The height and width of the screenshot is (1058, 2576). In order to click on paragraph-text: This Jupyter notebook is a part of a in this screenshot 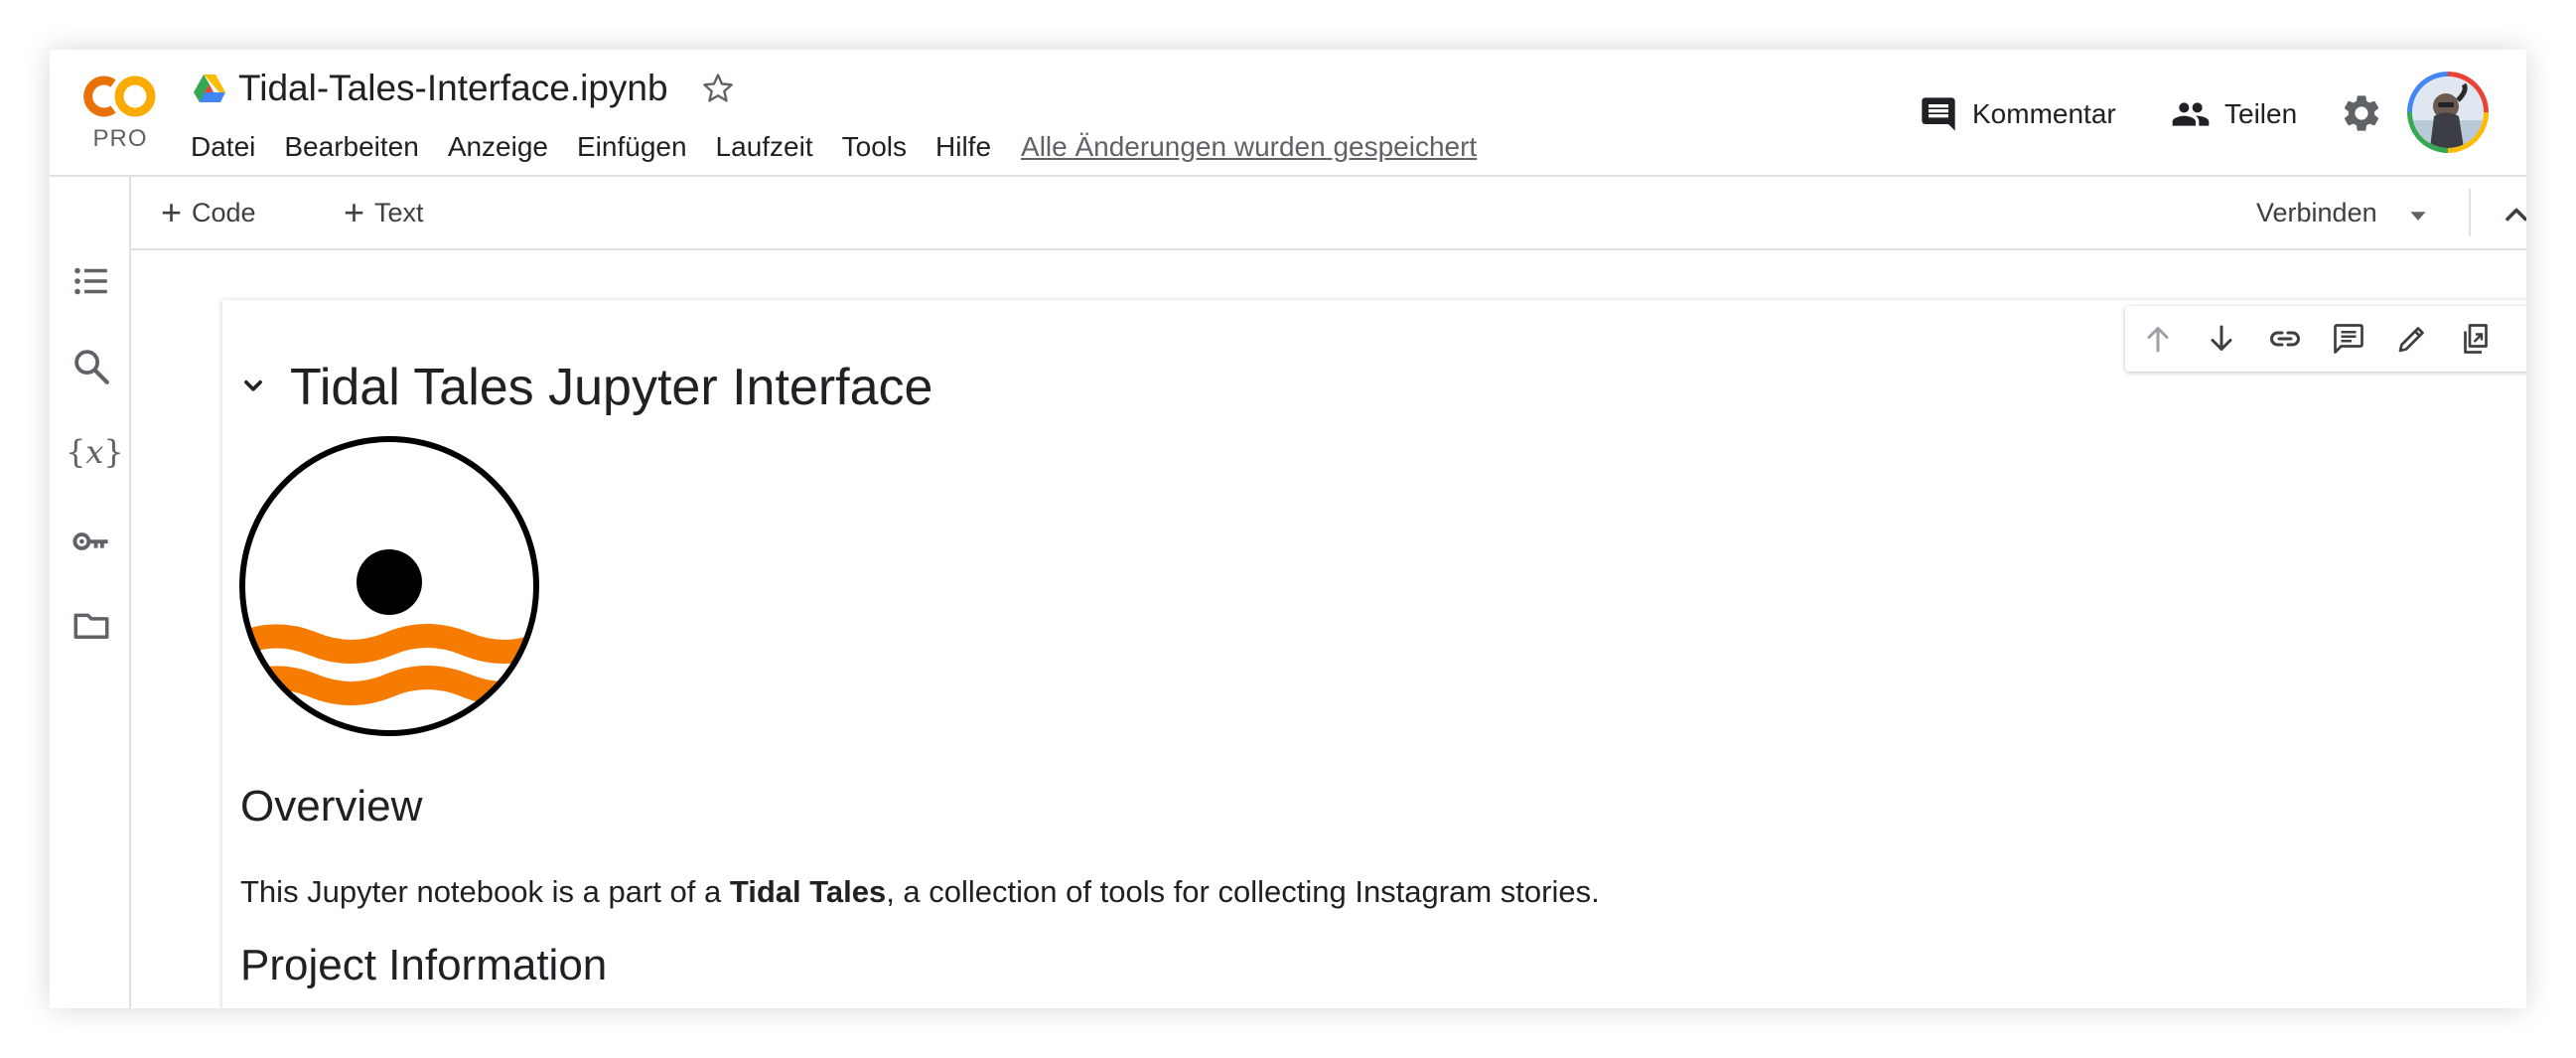, I will do `click(485, 891)`.